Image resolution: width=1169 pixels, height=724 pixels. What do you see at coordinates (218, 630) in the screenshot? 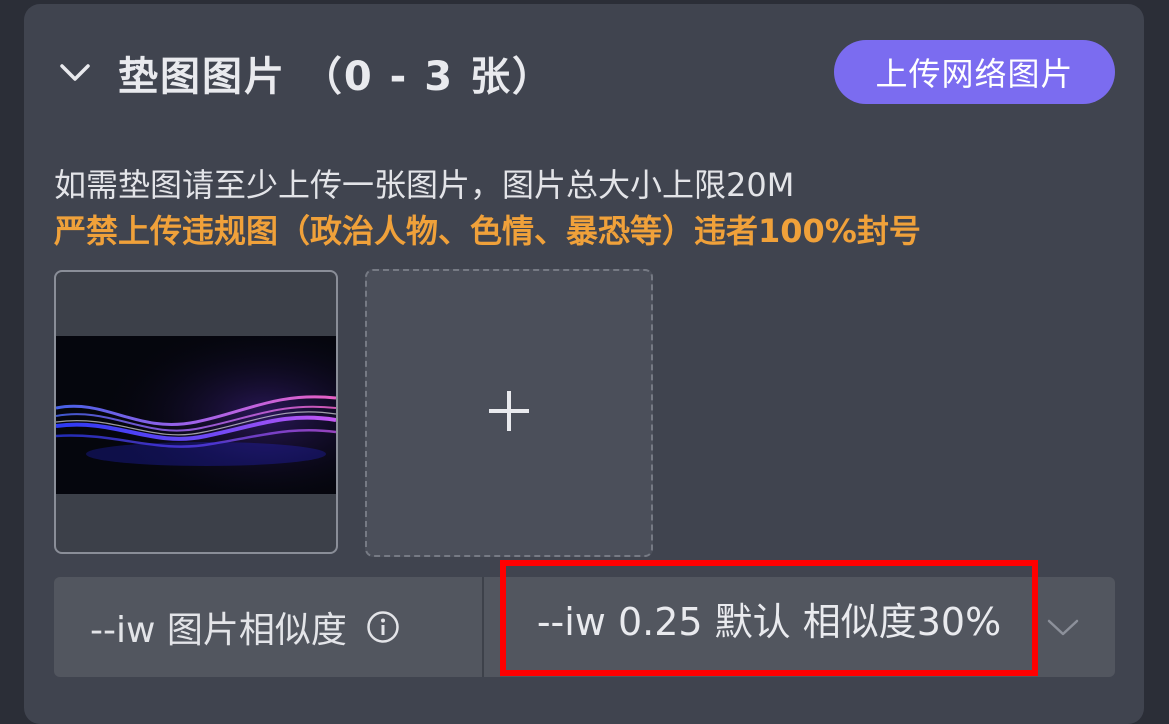
I see `similarity-label: --iw 图片相似度` at bounding box center [218, 630].